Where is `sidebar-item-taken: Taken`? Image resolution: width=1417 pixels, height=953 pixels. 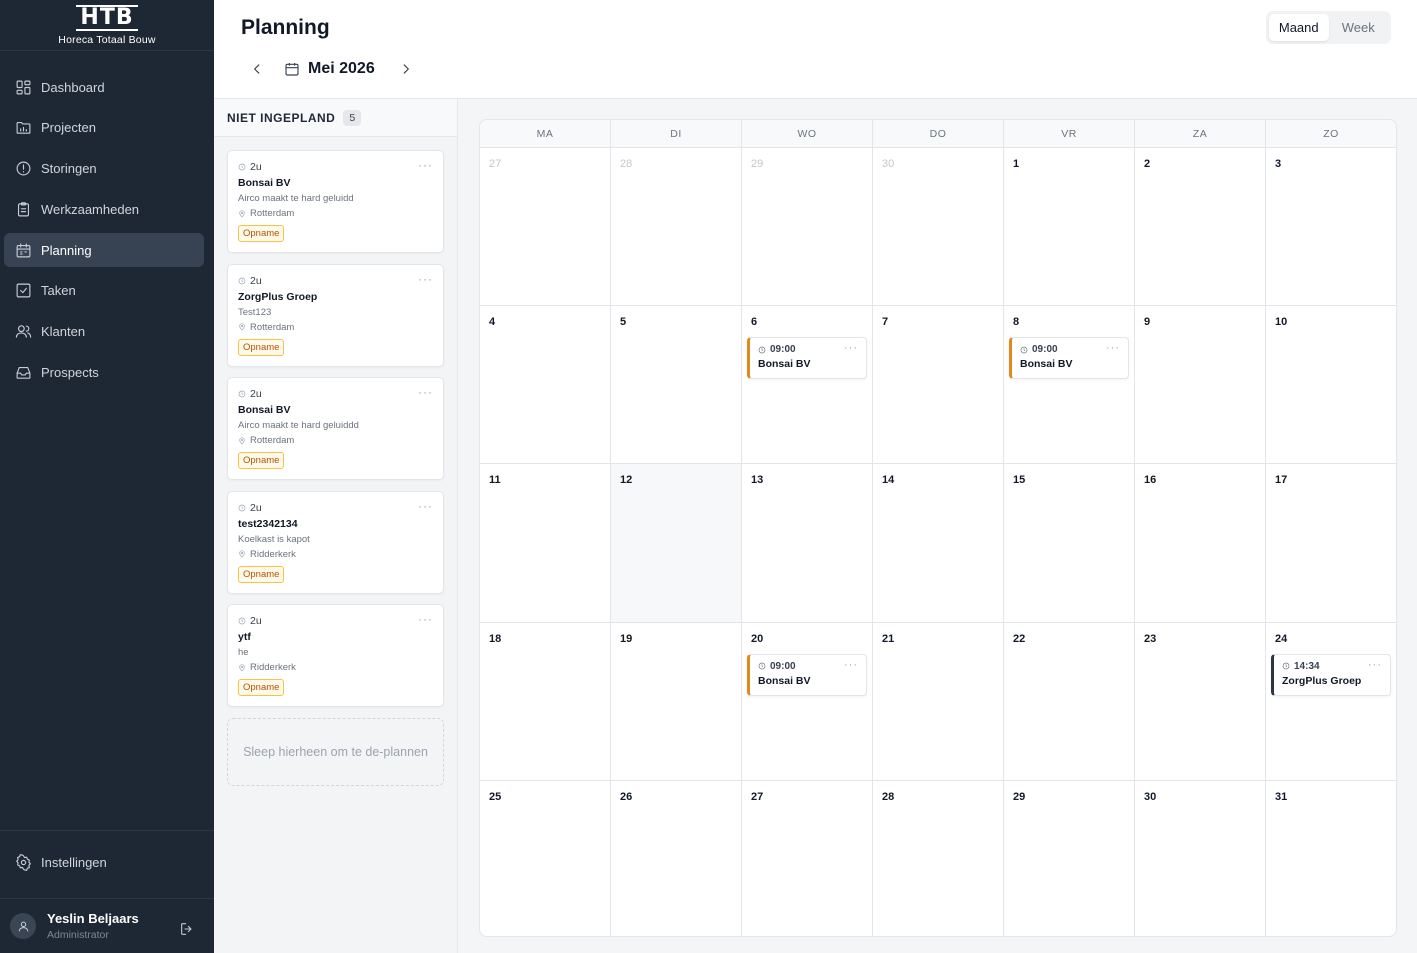
sidebar-item-taken: Taken is located at coordinates (104, 291).